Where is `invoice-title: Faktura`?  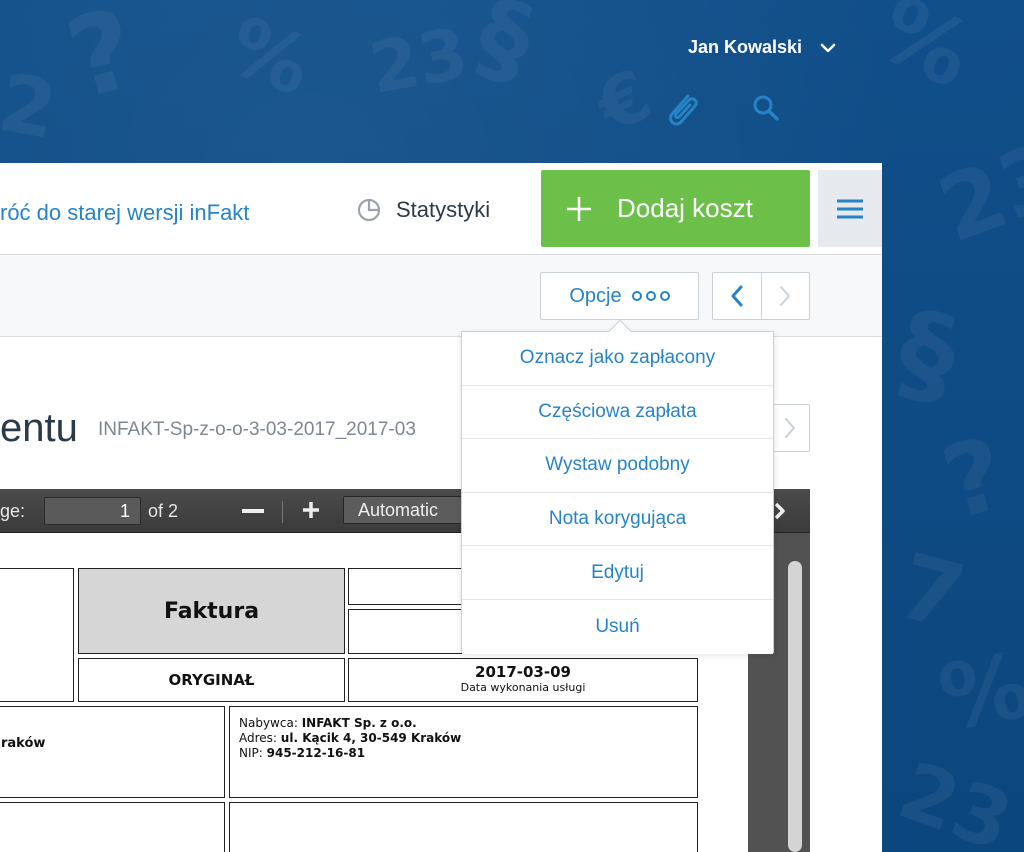
invoice-title: Faktura is located at coordinates (211, 611).